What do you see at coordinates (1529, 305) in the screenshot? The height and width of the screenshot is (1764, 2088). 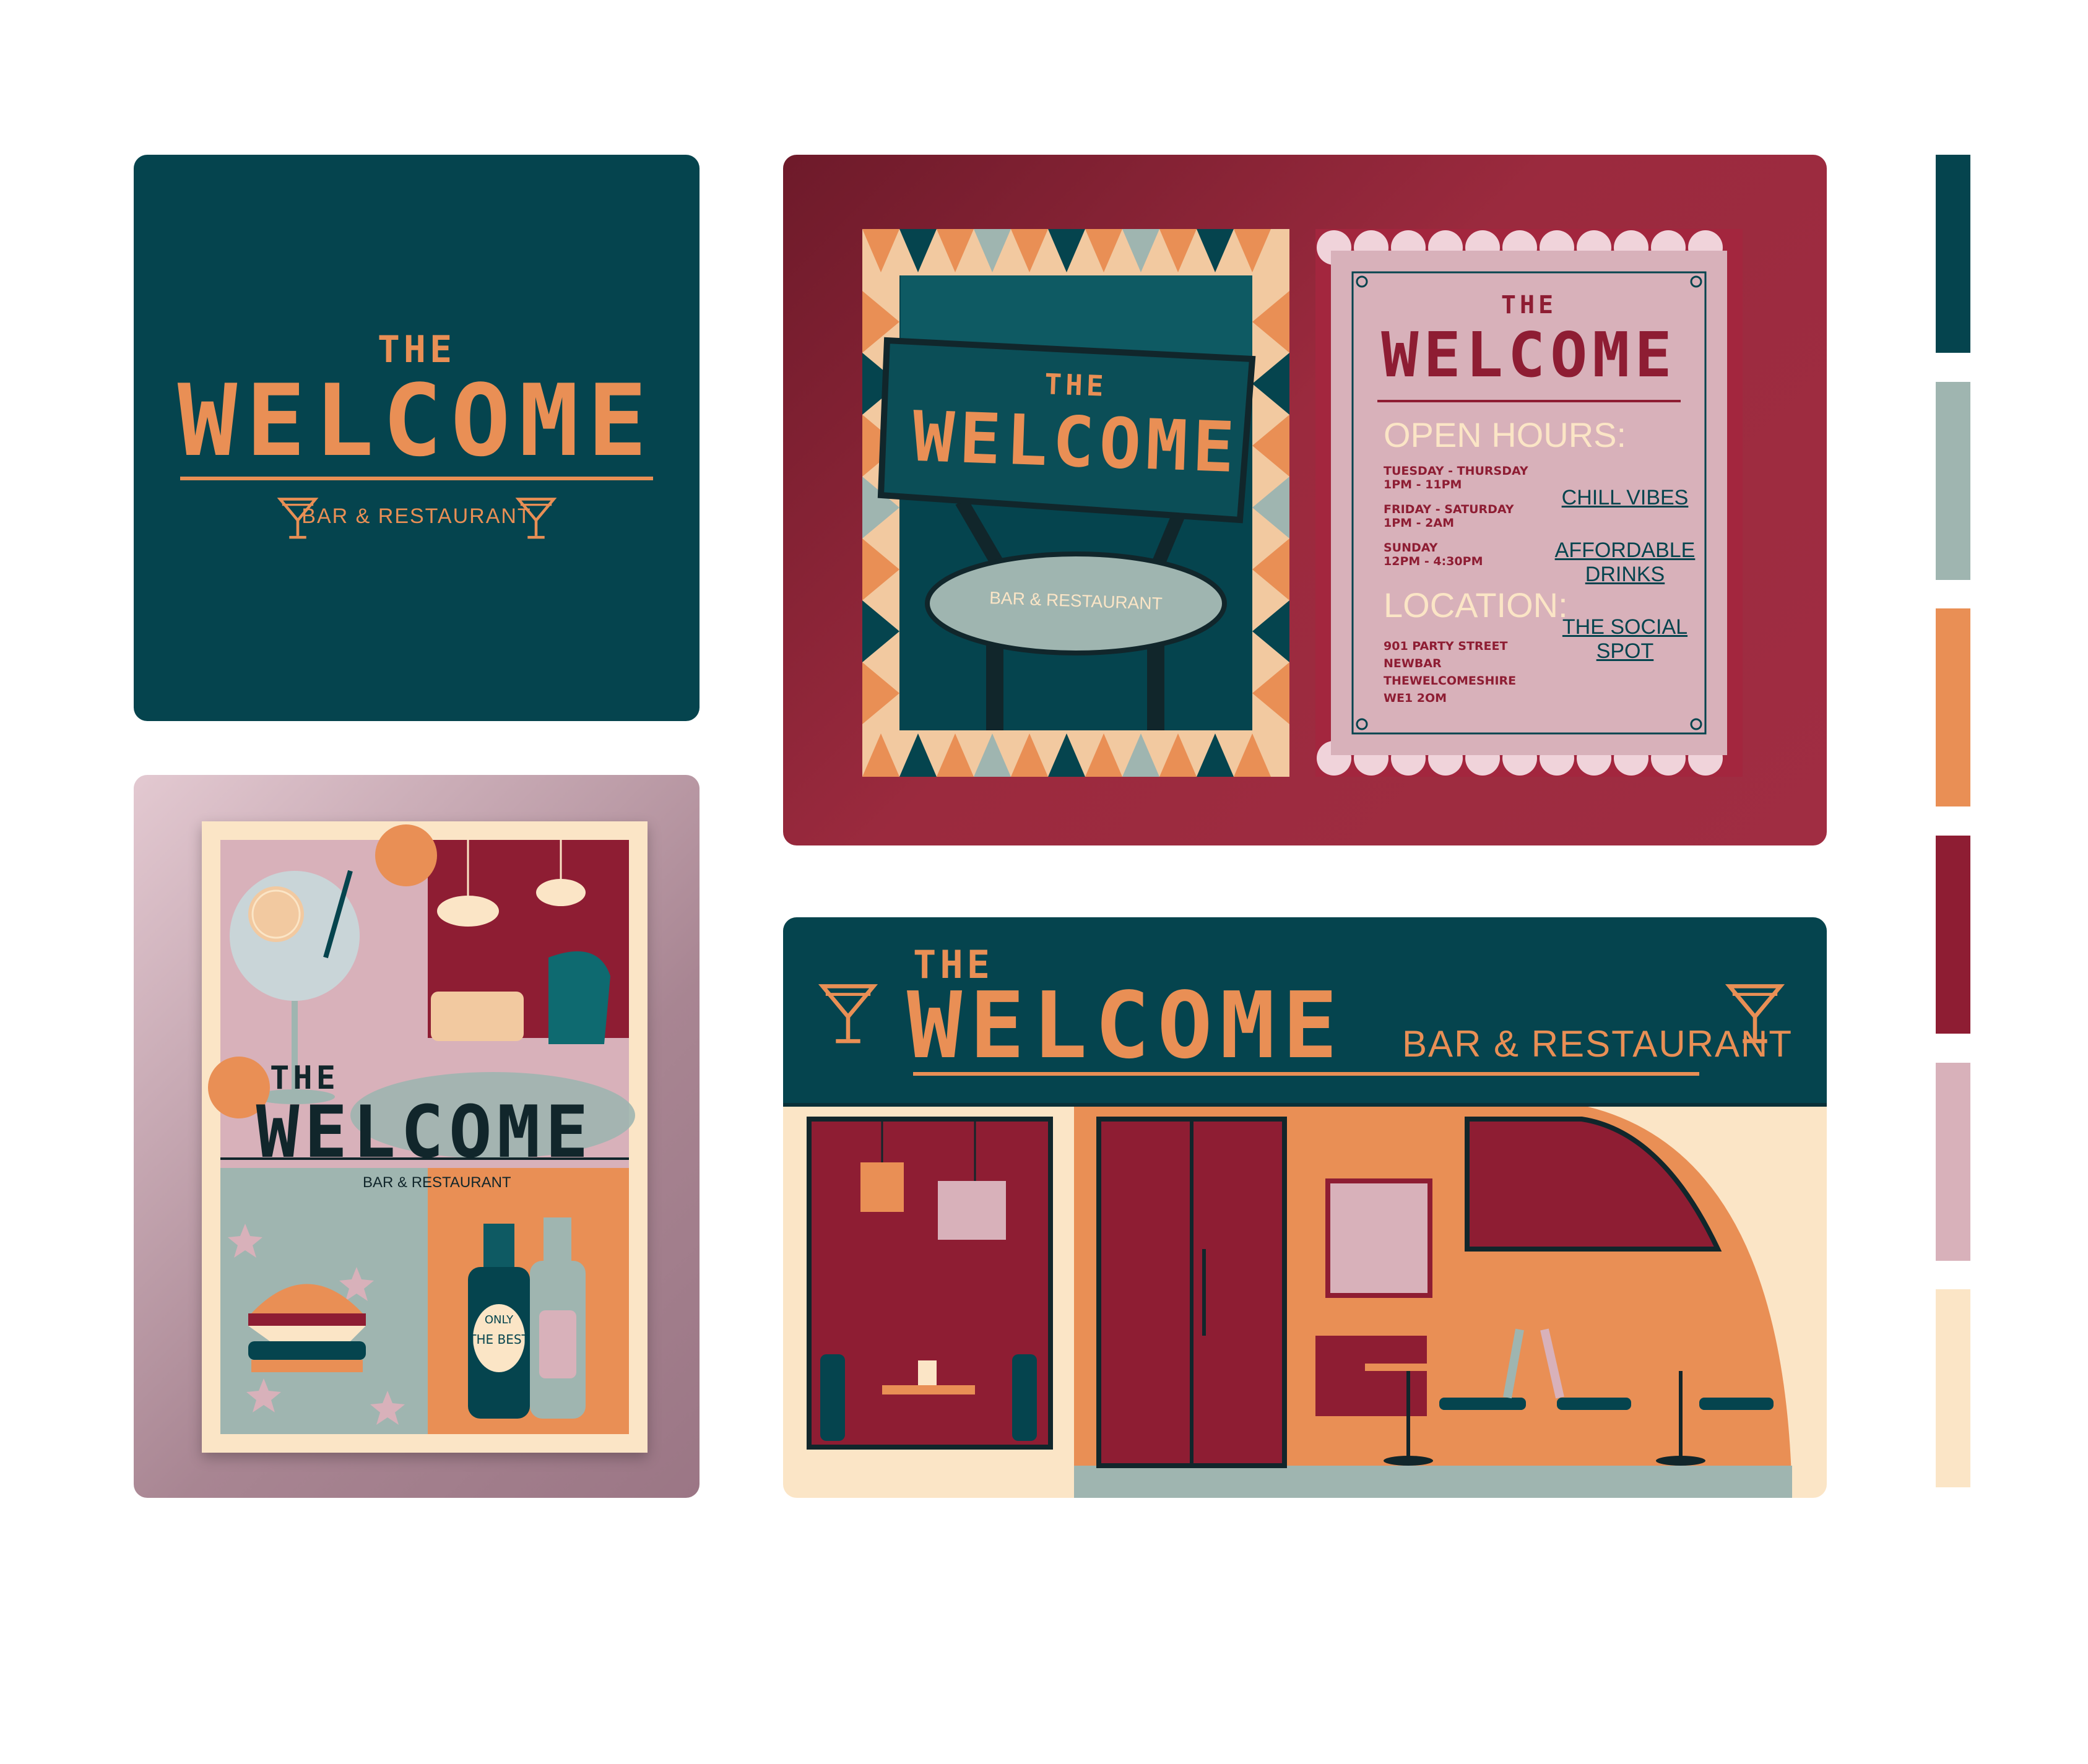 I see `hours-the: THE` at bounding box center [1529, 305].